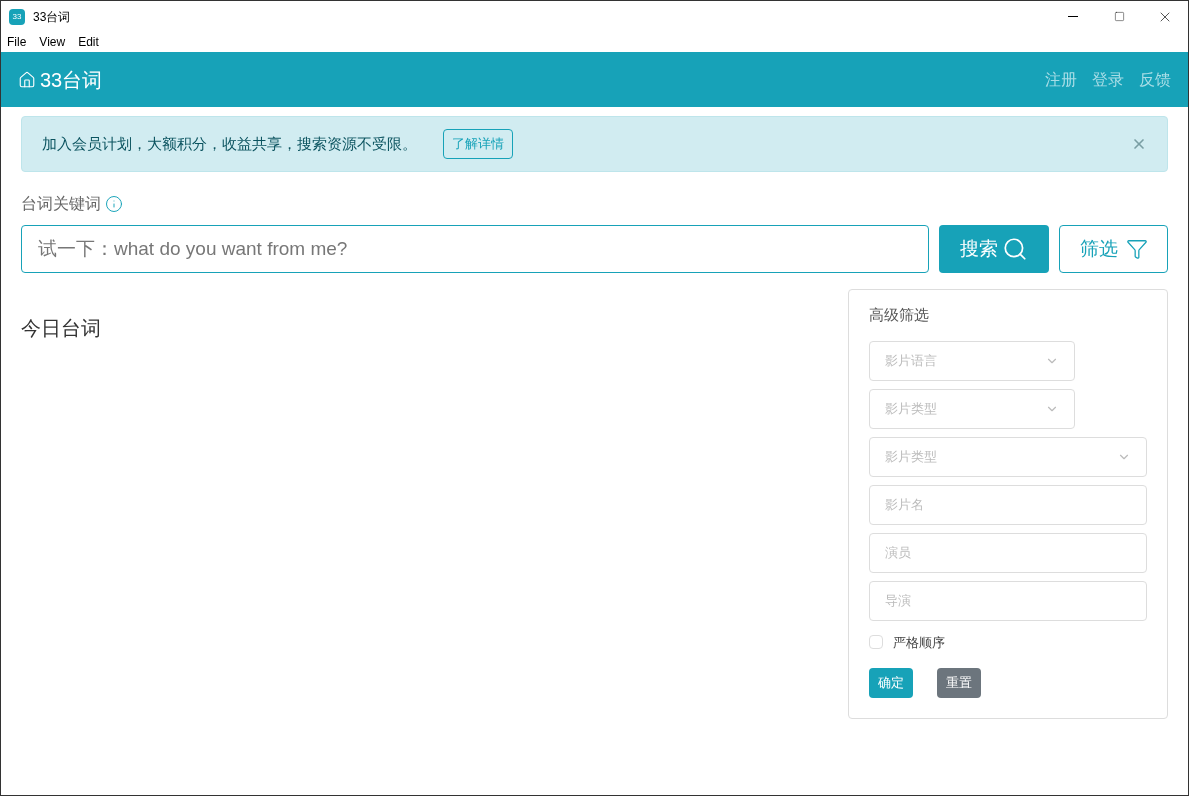 The height and width of the screenshot is (796, 1189). Describe the element at coordinates (1108, 79) in the screenshot. I see `nav-link: 登录` at that location.